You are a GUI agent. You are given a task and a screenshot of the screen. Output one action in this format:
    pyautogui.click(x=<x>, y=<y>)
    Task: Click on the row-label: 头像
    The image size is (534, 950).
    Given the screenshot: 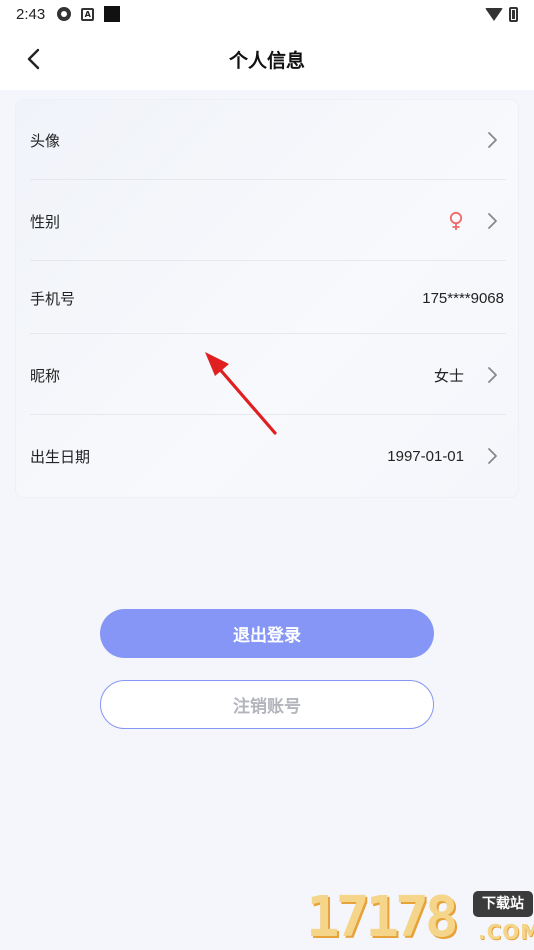 What is the action you would take?
    pyautogui.click(x=45, y=140)
    